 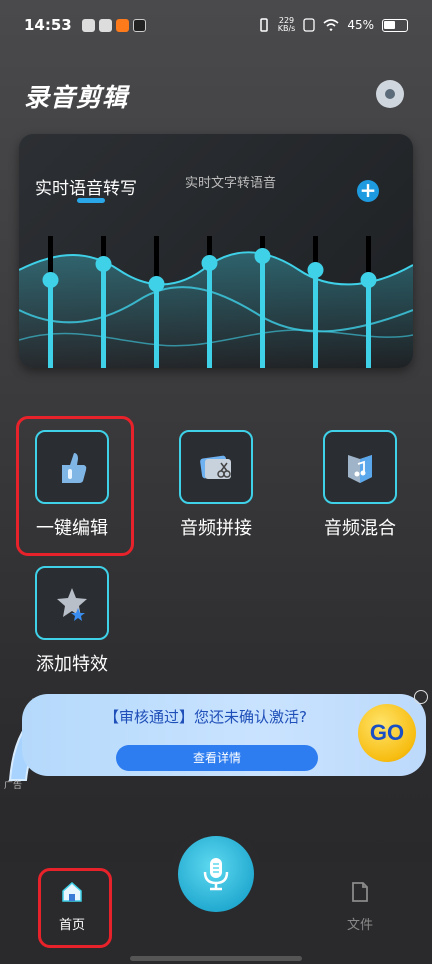 I want to click on net-speed-unit: KB/s, so click(x=286, y=28).